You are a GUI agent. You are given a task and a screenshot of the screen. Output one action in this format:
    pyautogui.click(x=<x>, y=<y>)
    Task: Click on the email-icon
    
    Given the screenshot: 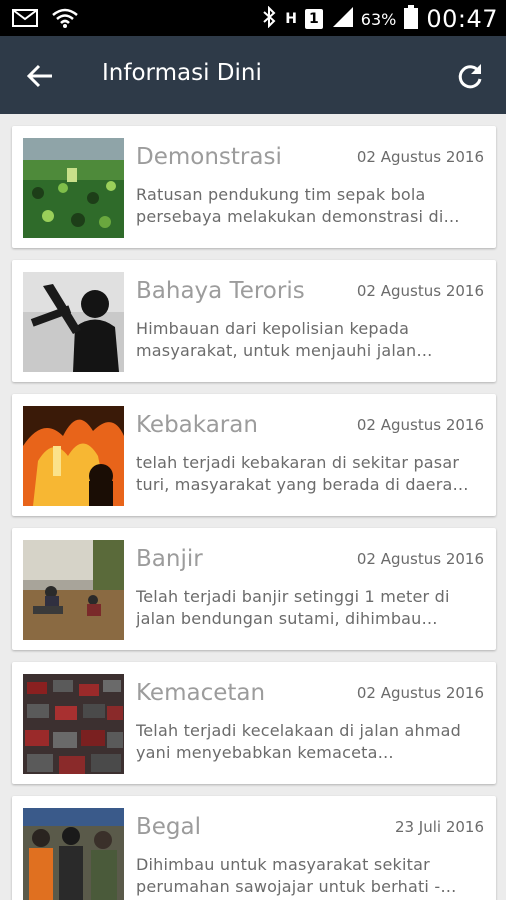 What is the action you would take?
    pyautogui.click(x=25, y=20)
    